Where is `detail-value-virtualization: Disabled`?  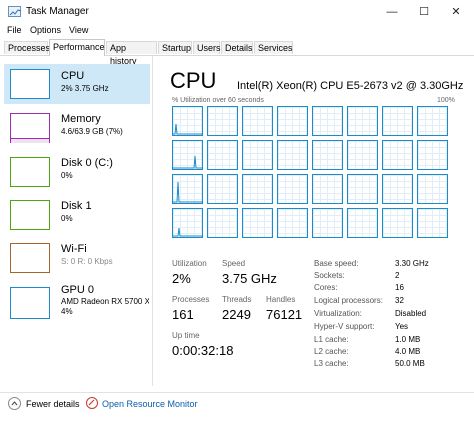
detail-value-virtualization: Disabled is located at coordinates (411, 313).